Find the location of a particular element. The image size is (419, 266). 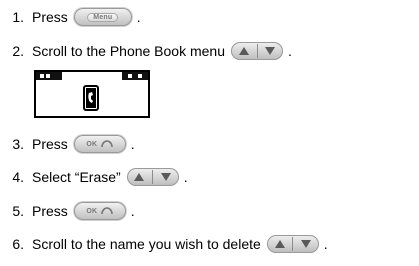

step-text: Scroll to the Phone Book menu is located at coordinates (129, 51).